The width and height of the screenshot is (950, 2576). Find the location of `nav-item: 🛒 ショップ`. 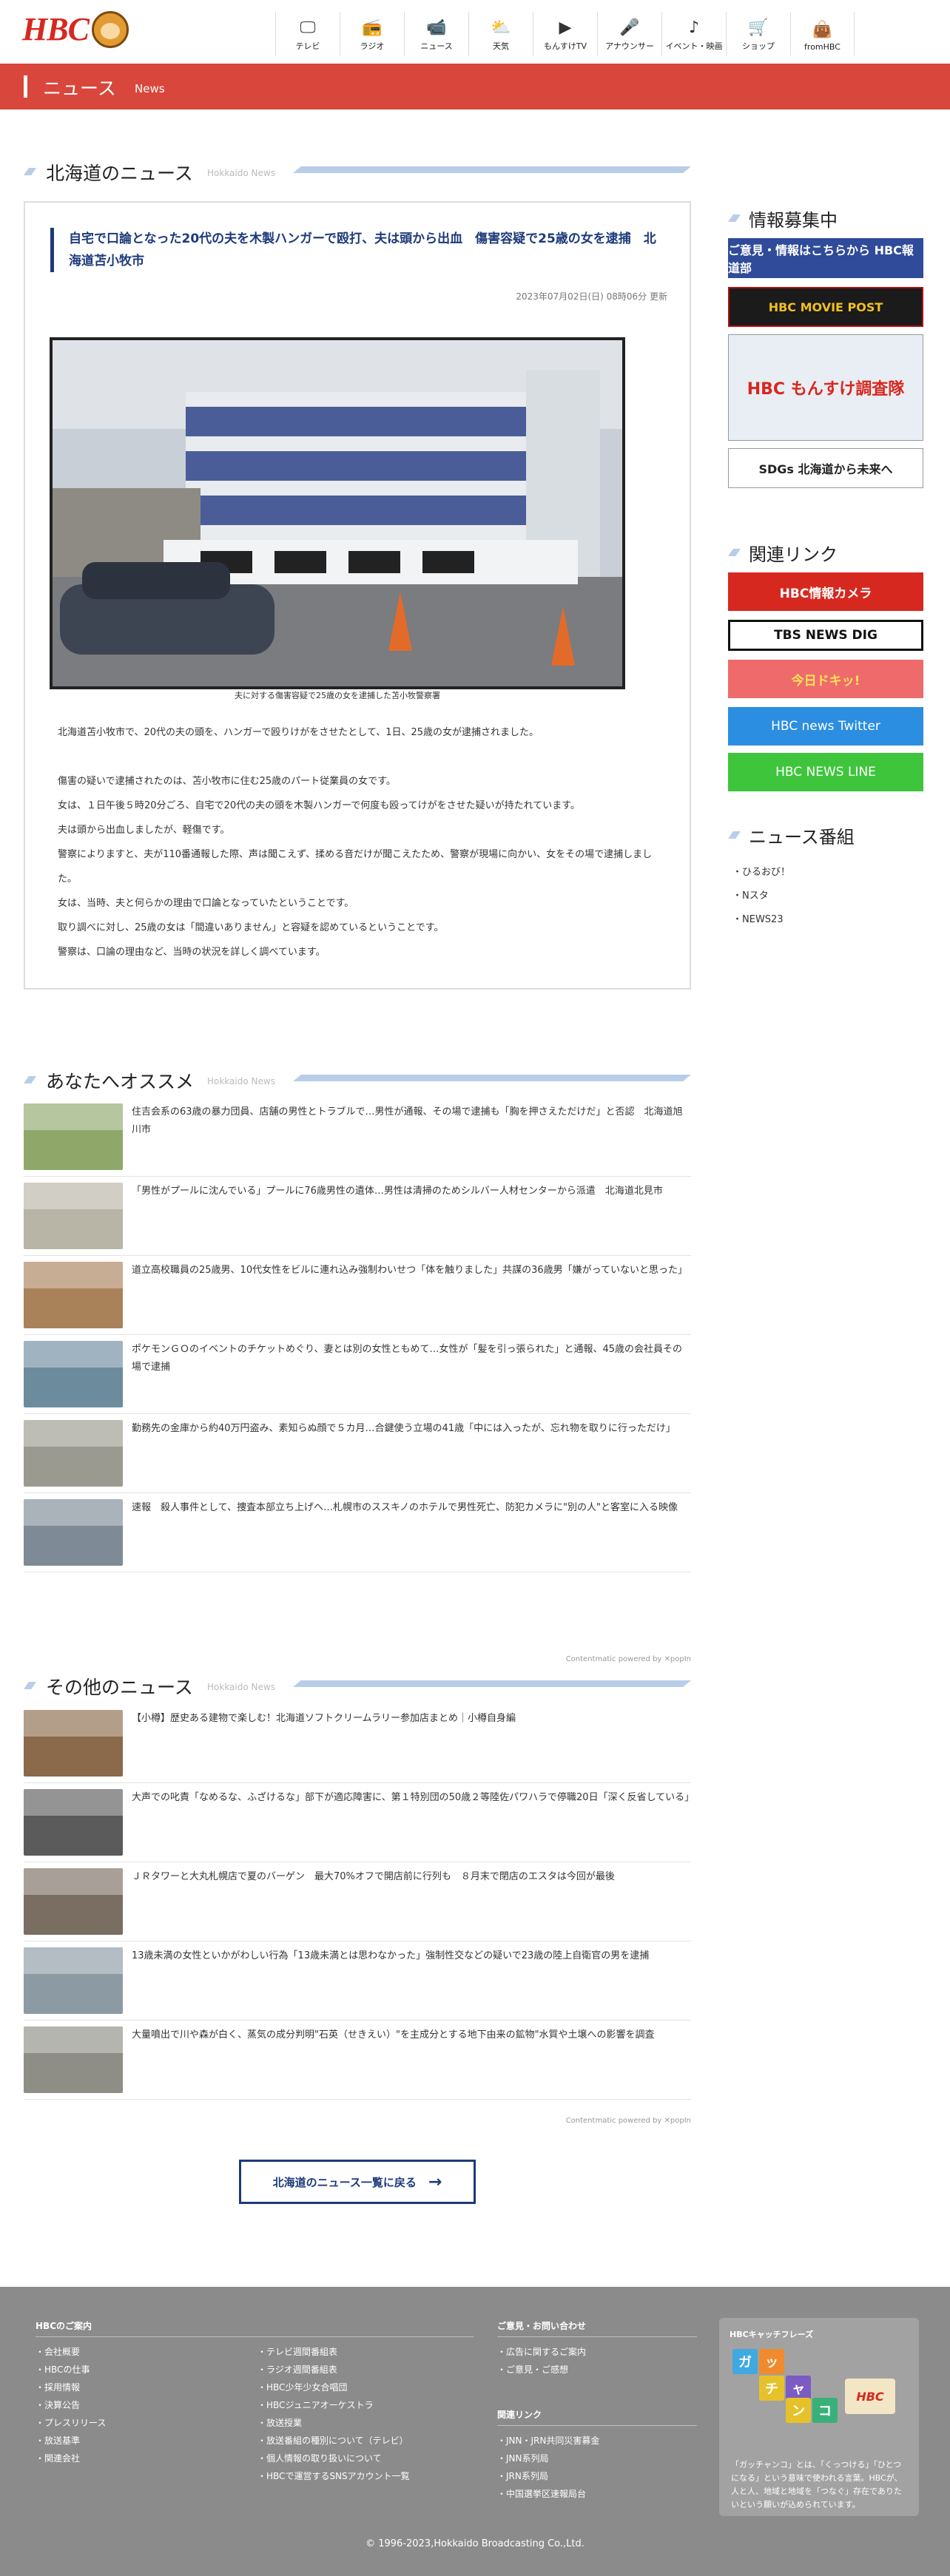

nav-item: 🛒 ショップ is located at coordinates (758, 34).